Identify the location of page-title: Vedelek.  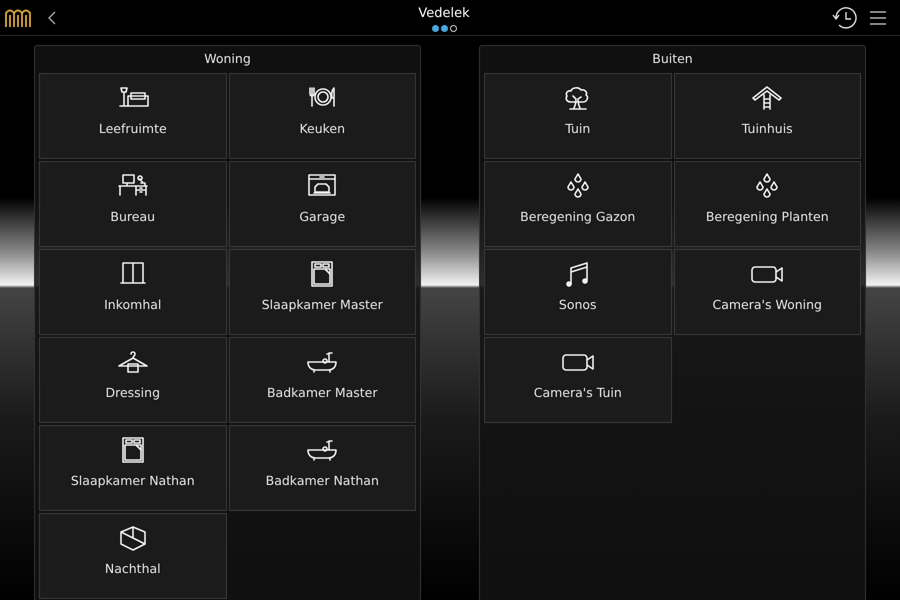
(444, 14).